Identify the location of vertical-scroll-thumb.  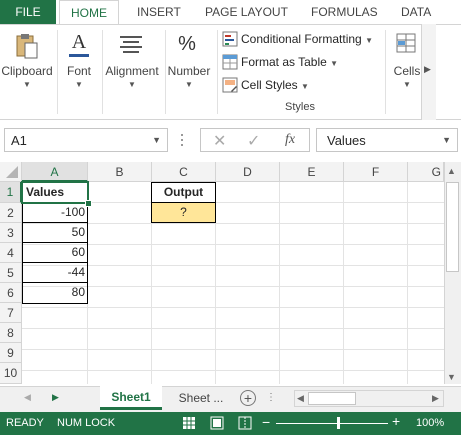
(452, 227).